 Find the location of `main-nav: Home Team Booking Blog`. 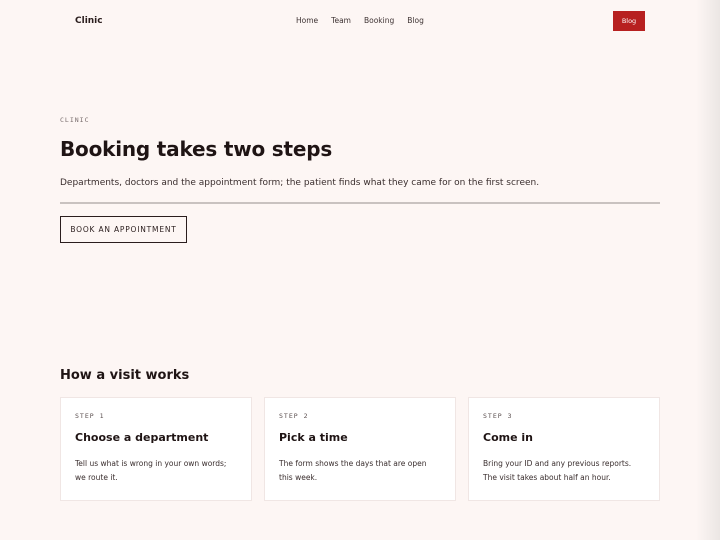

main-nav: Home Team Booking Blog is located at coordinates (360, 21).